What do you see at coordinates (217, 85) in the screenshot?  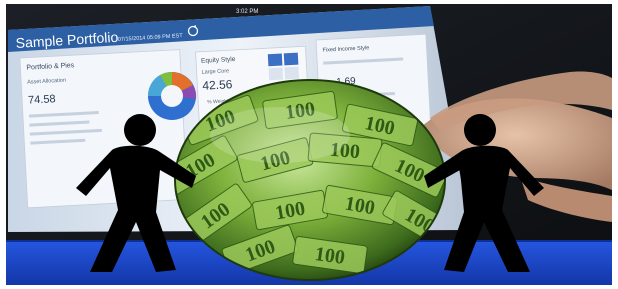 I see `middle-panel-value: 42.56` at bounding box center [217, 85].